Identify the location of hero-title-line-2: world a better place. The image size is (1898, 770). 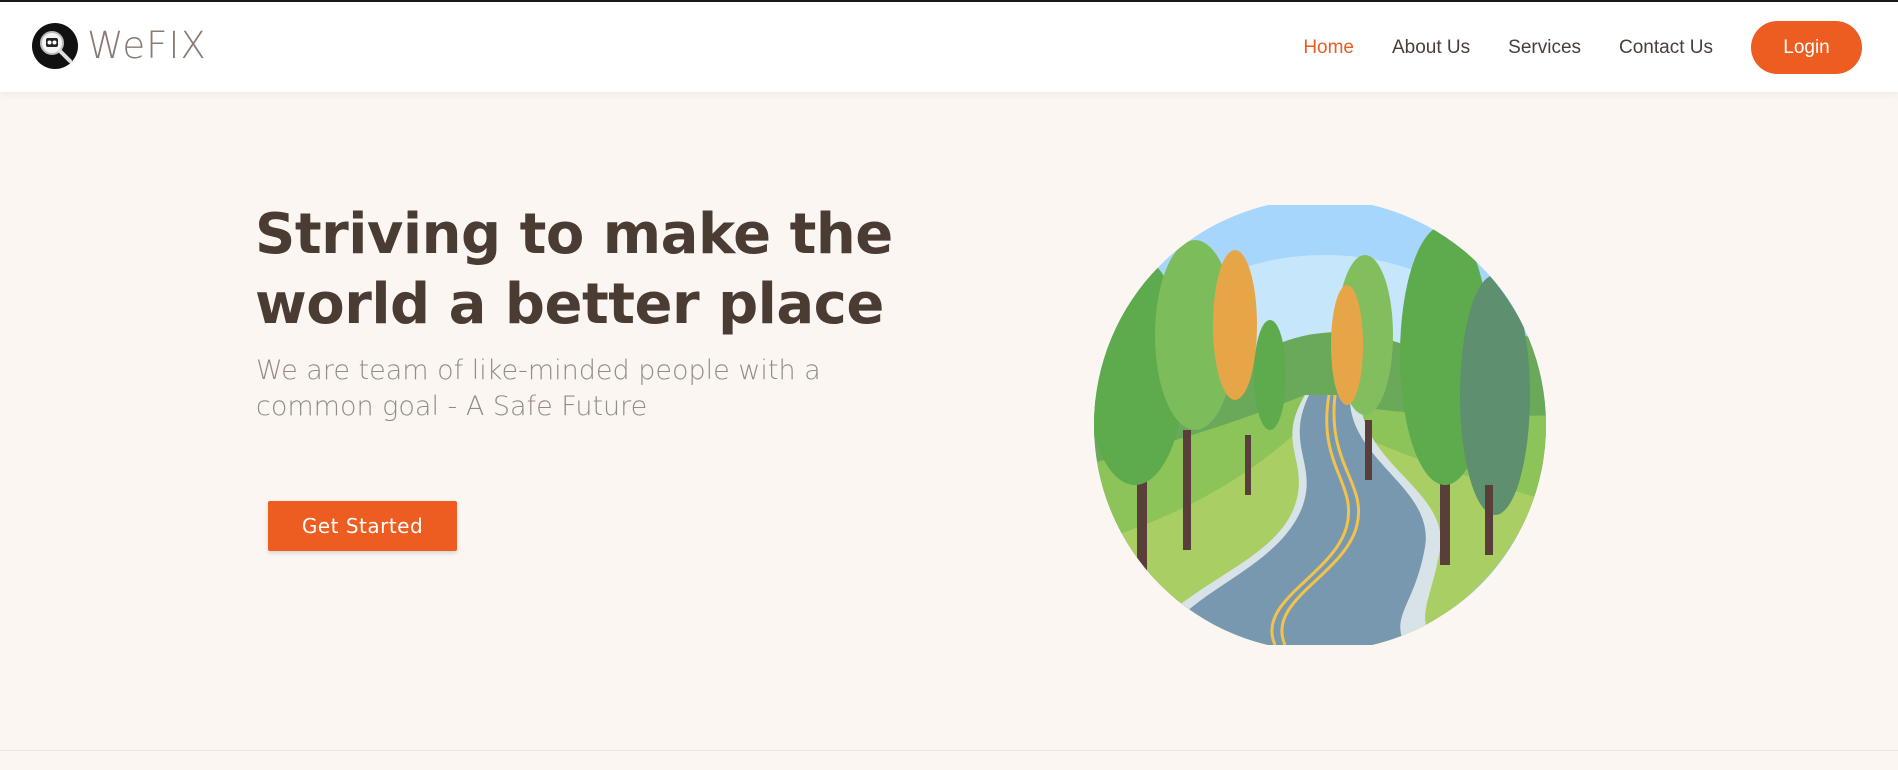
(569, 304).